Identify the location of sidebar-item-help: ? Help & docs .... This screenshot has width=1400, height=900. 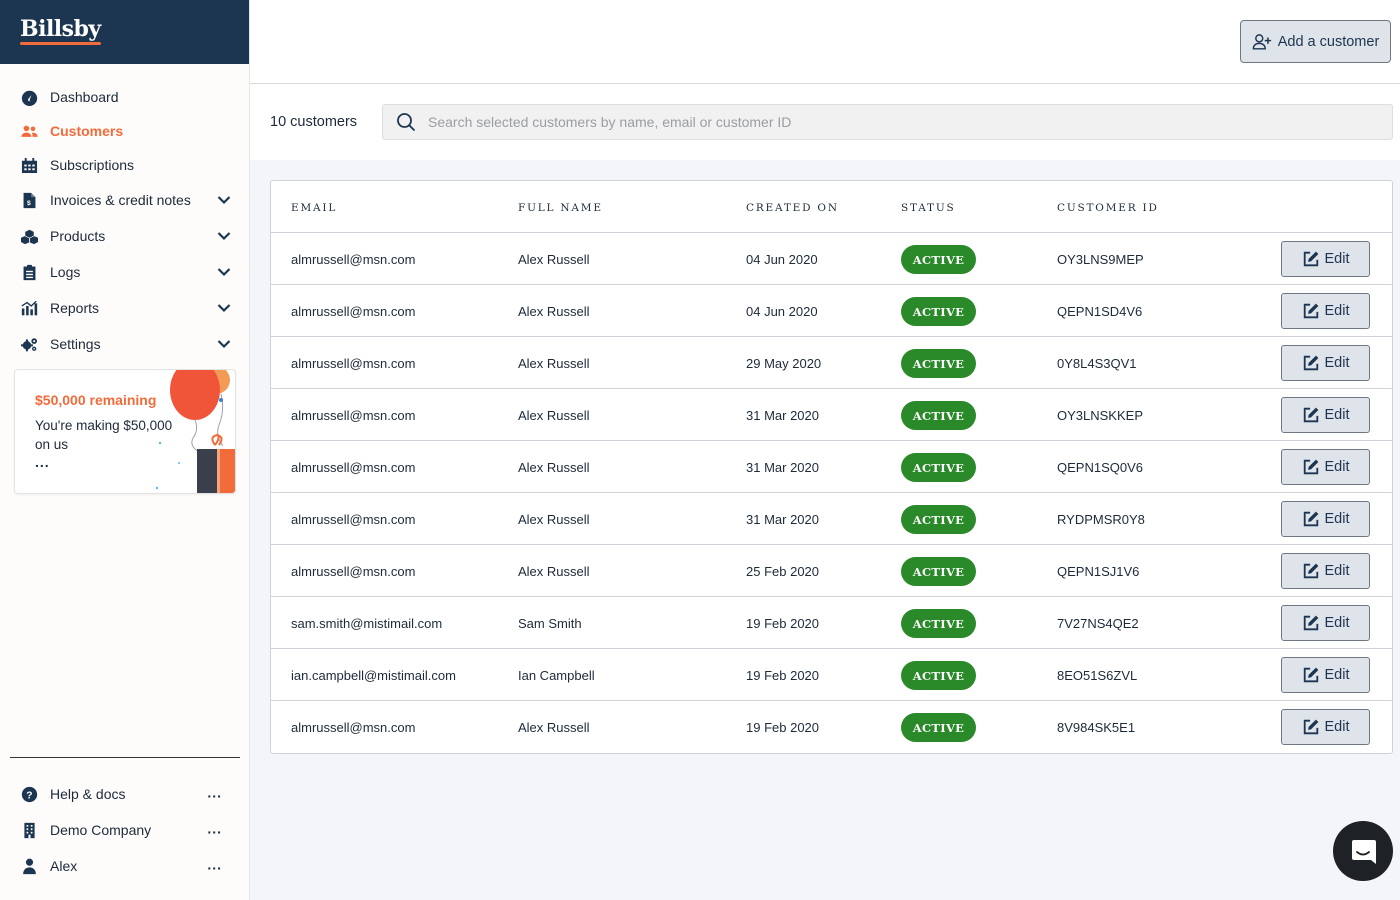
(125, 794).